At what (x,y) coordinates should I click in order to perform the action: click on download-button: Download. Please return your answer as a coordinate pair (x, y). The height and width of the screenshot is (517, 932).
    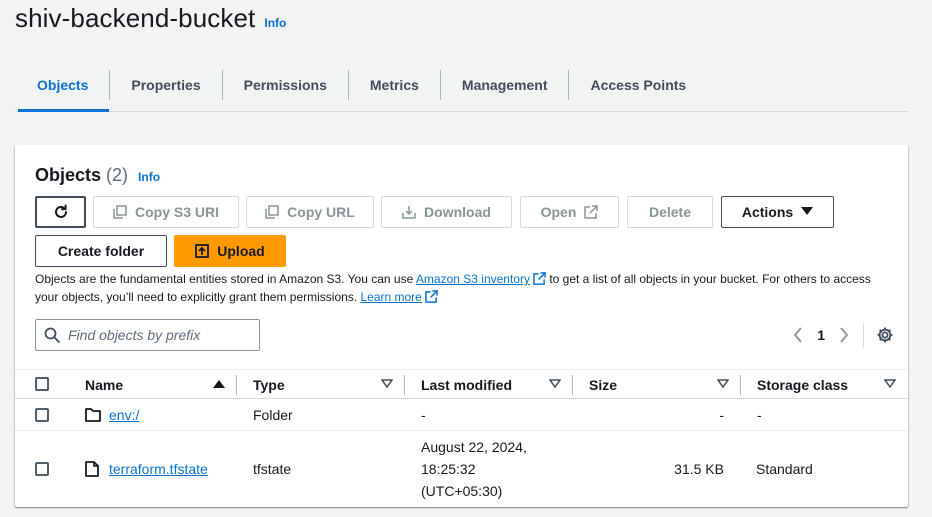
    Looking at the image, I should click on (446, 212).